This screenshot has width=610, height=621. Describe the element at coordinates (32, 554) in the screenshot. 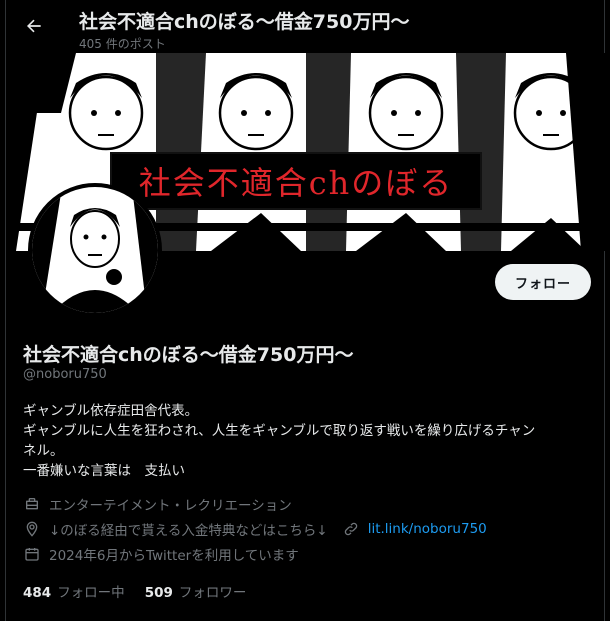

I see `calendar-icon` at that location.